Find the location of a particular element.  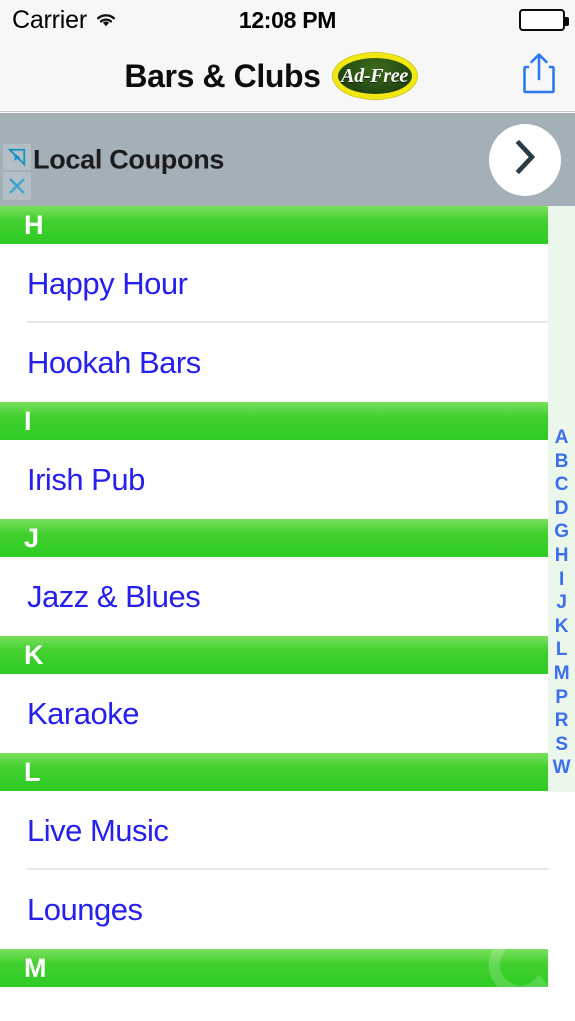

list-item: Lounges is located at coordinates (287, 909).